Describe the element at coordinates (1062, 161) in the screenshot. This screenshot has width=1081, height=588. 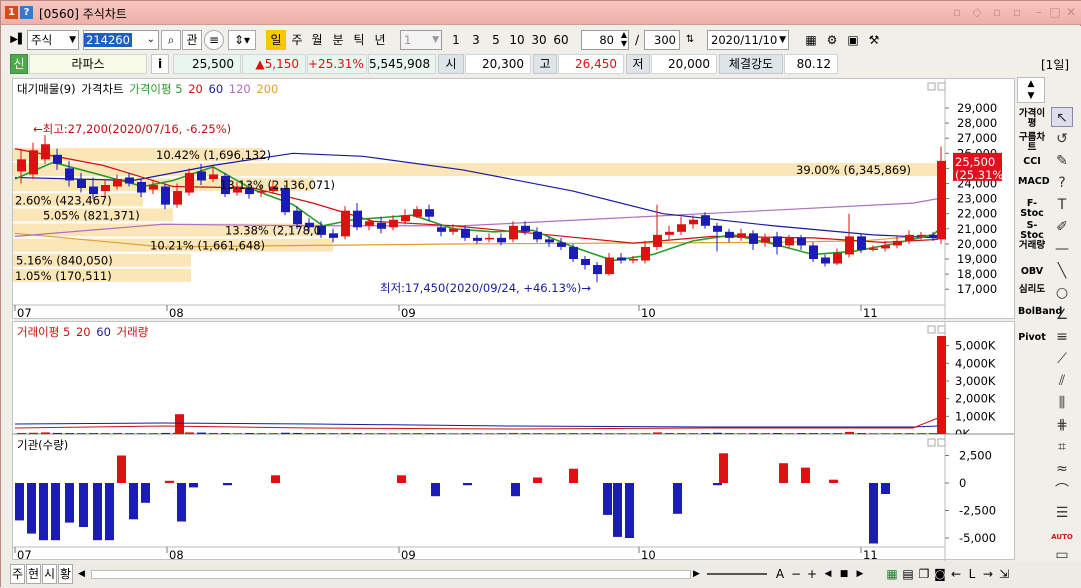
I see `eraser-tool-icon: ✎` at that location.